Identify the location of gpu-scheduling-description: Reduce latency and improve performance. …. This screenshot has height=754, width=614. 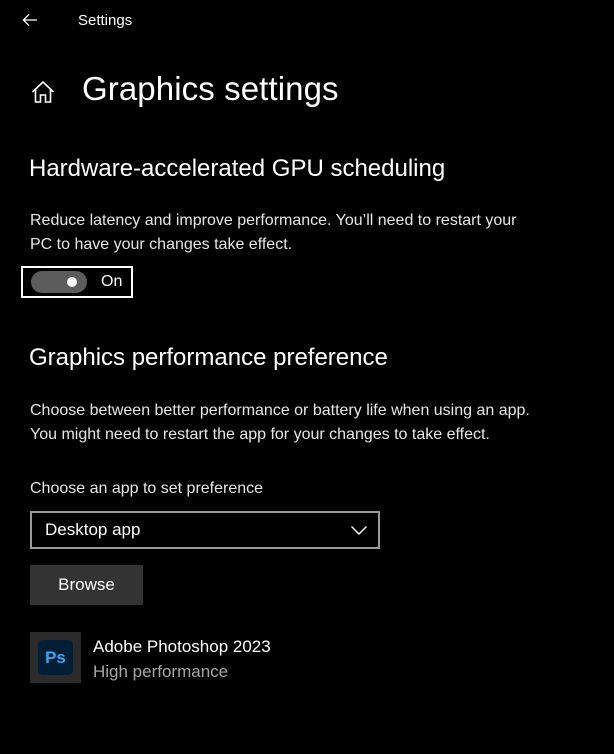
(310, 233).